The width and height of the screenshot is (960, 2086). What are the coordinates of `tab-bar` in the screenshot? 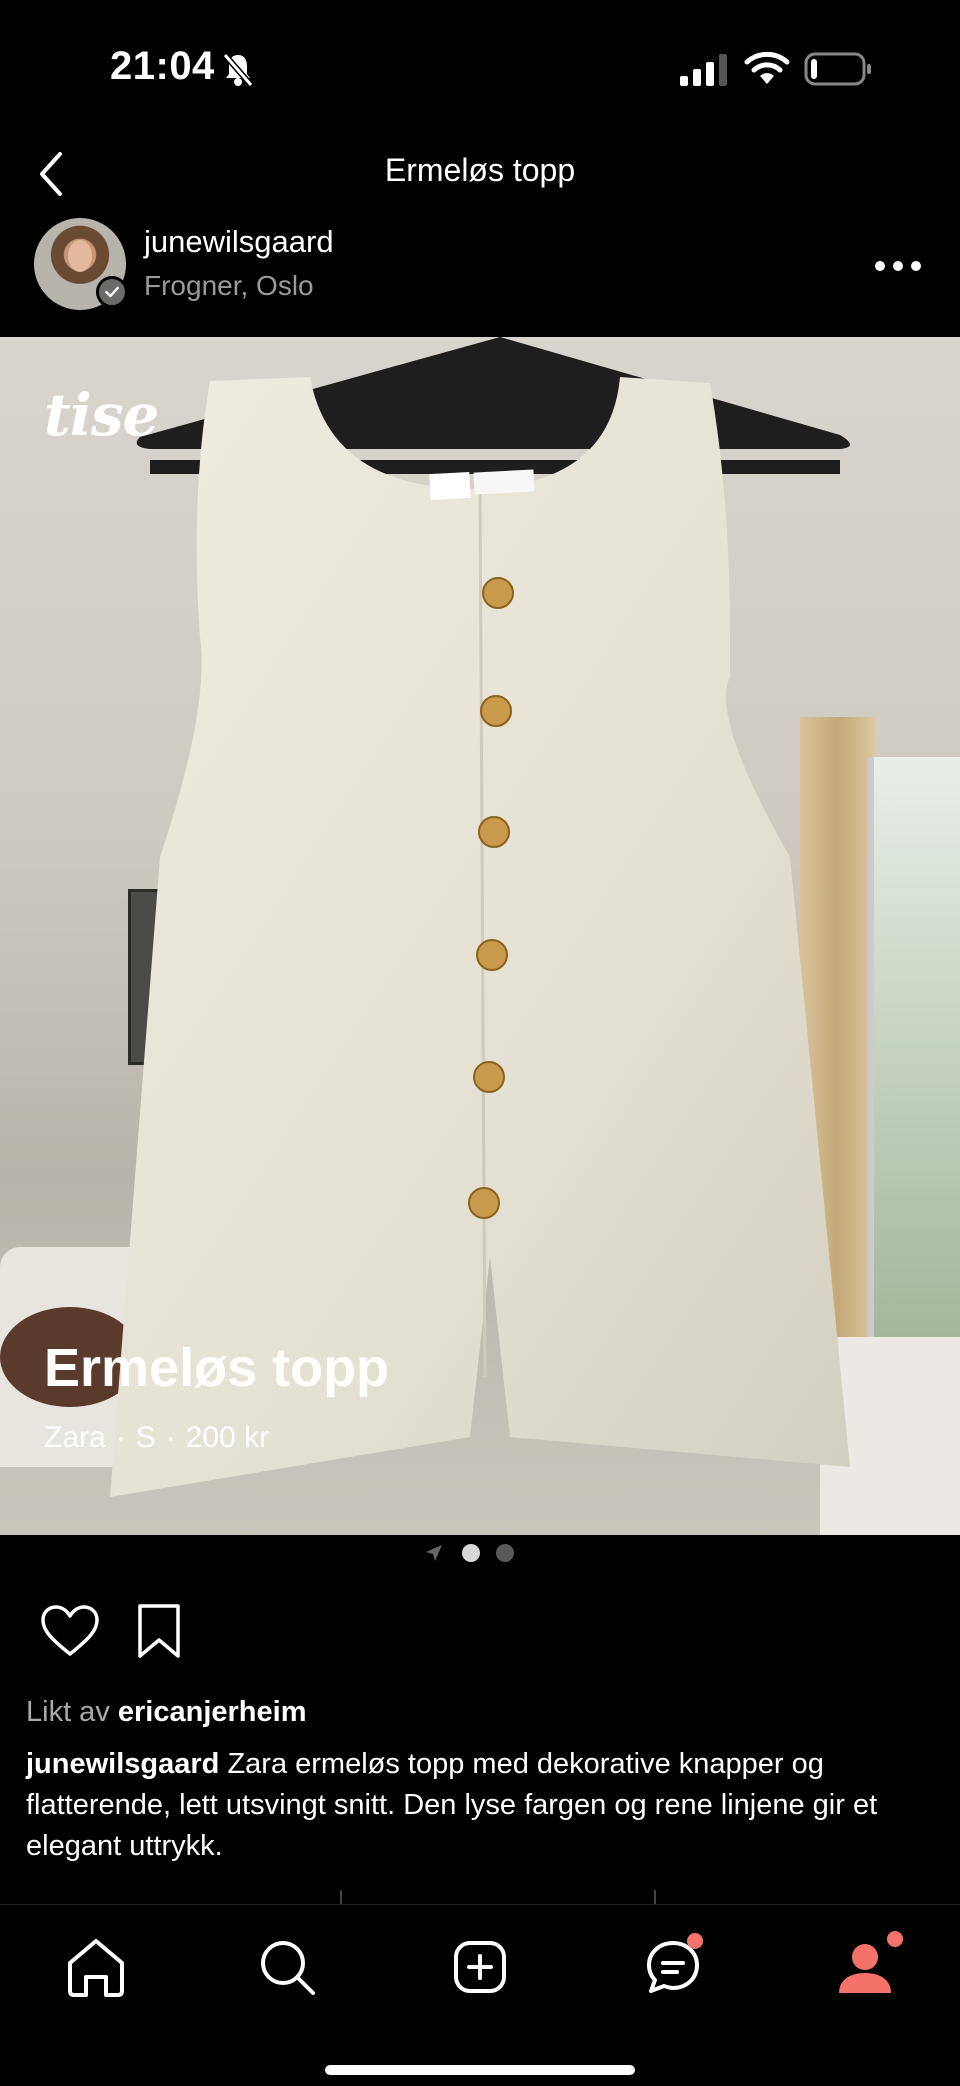 It's located at (480, 1995).